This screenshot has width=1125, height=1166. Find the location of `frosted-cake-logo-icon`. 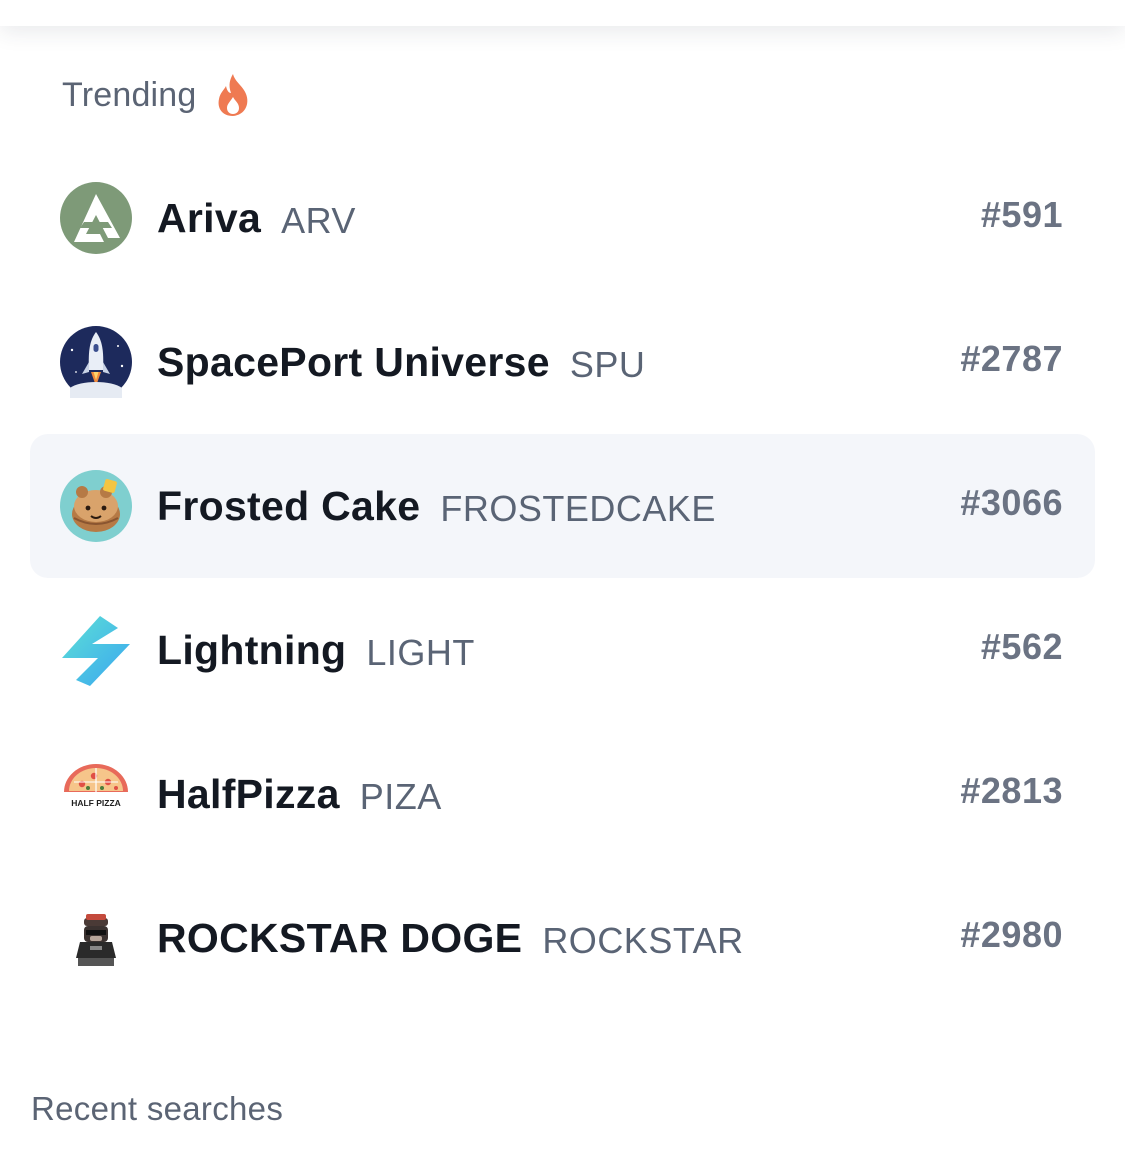

frosted-cake-logo-icon is located at coordinates (96, 506).